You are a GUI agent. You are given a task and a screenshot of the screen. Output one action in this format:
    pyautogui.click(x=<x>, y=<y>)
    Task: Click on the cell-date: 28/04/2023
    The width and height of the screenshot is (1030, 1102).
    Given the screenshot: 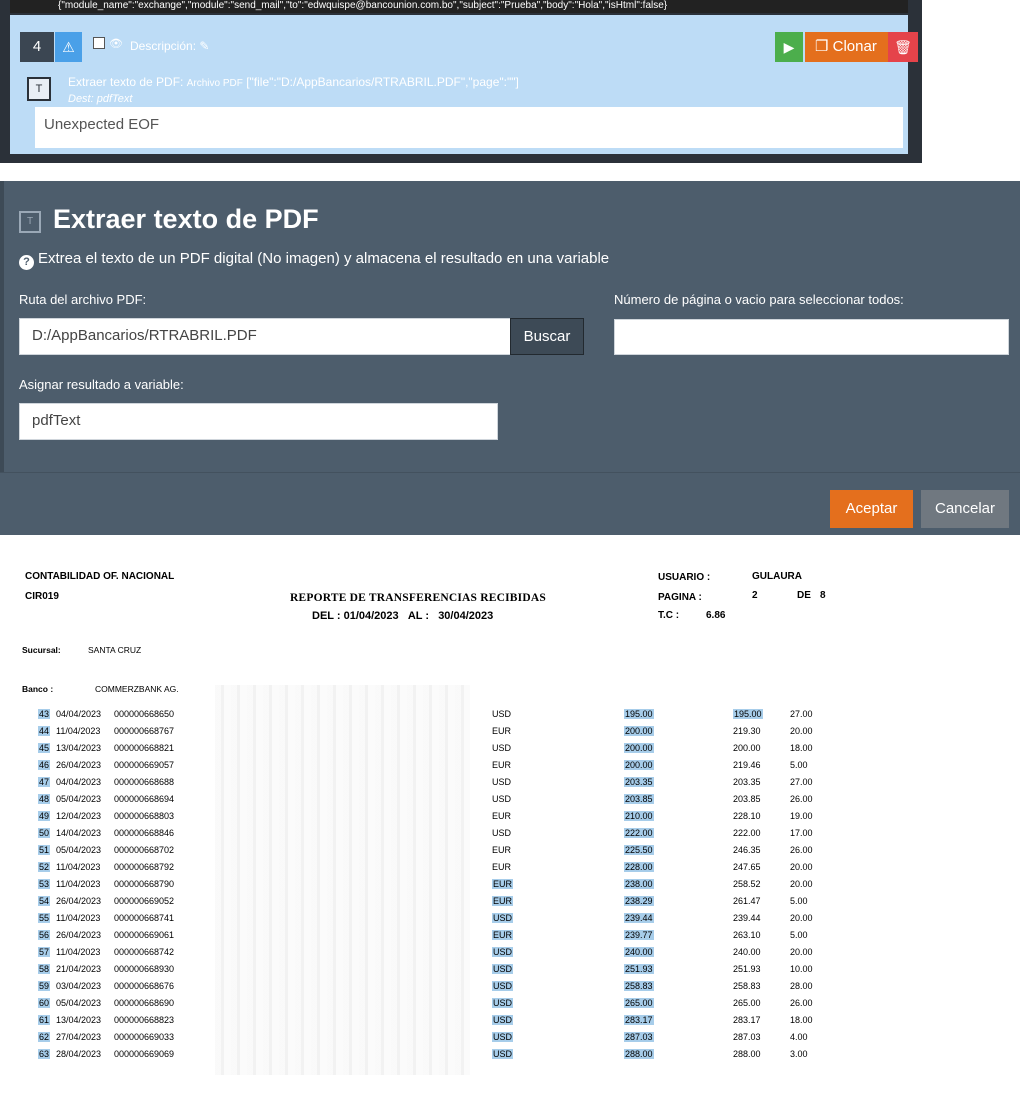 What is the action you would take?
    pyautogui.click(x=79, y=1054)
    